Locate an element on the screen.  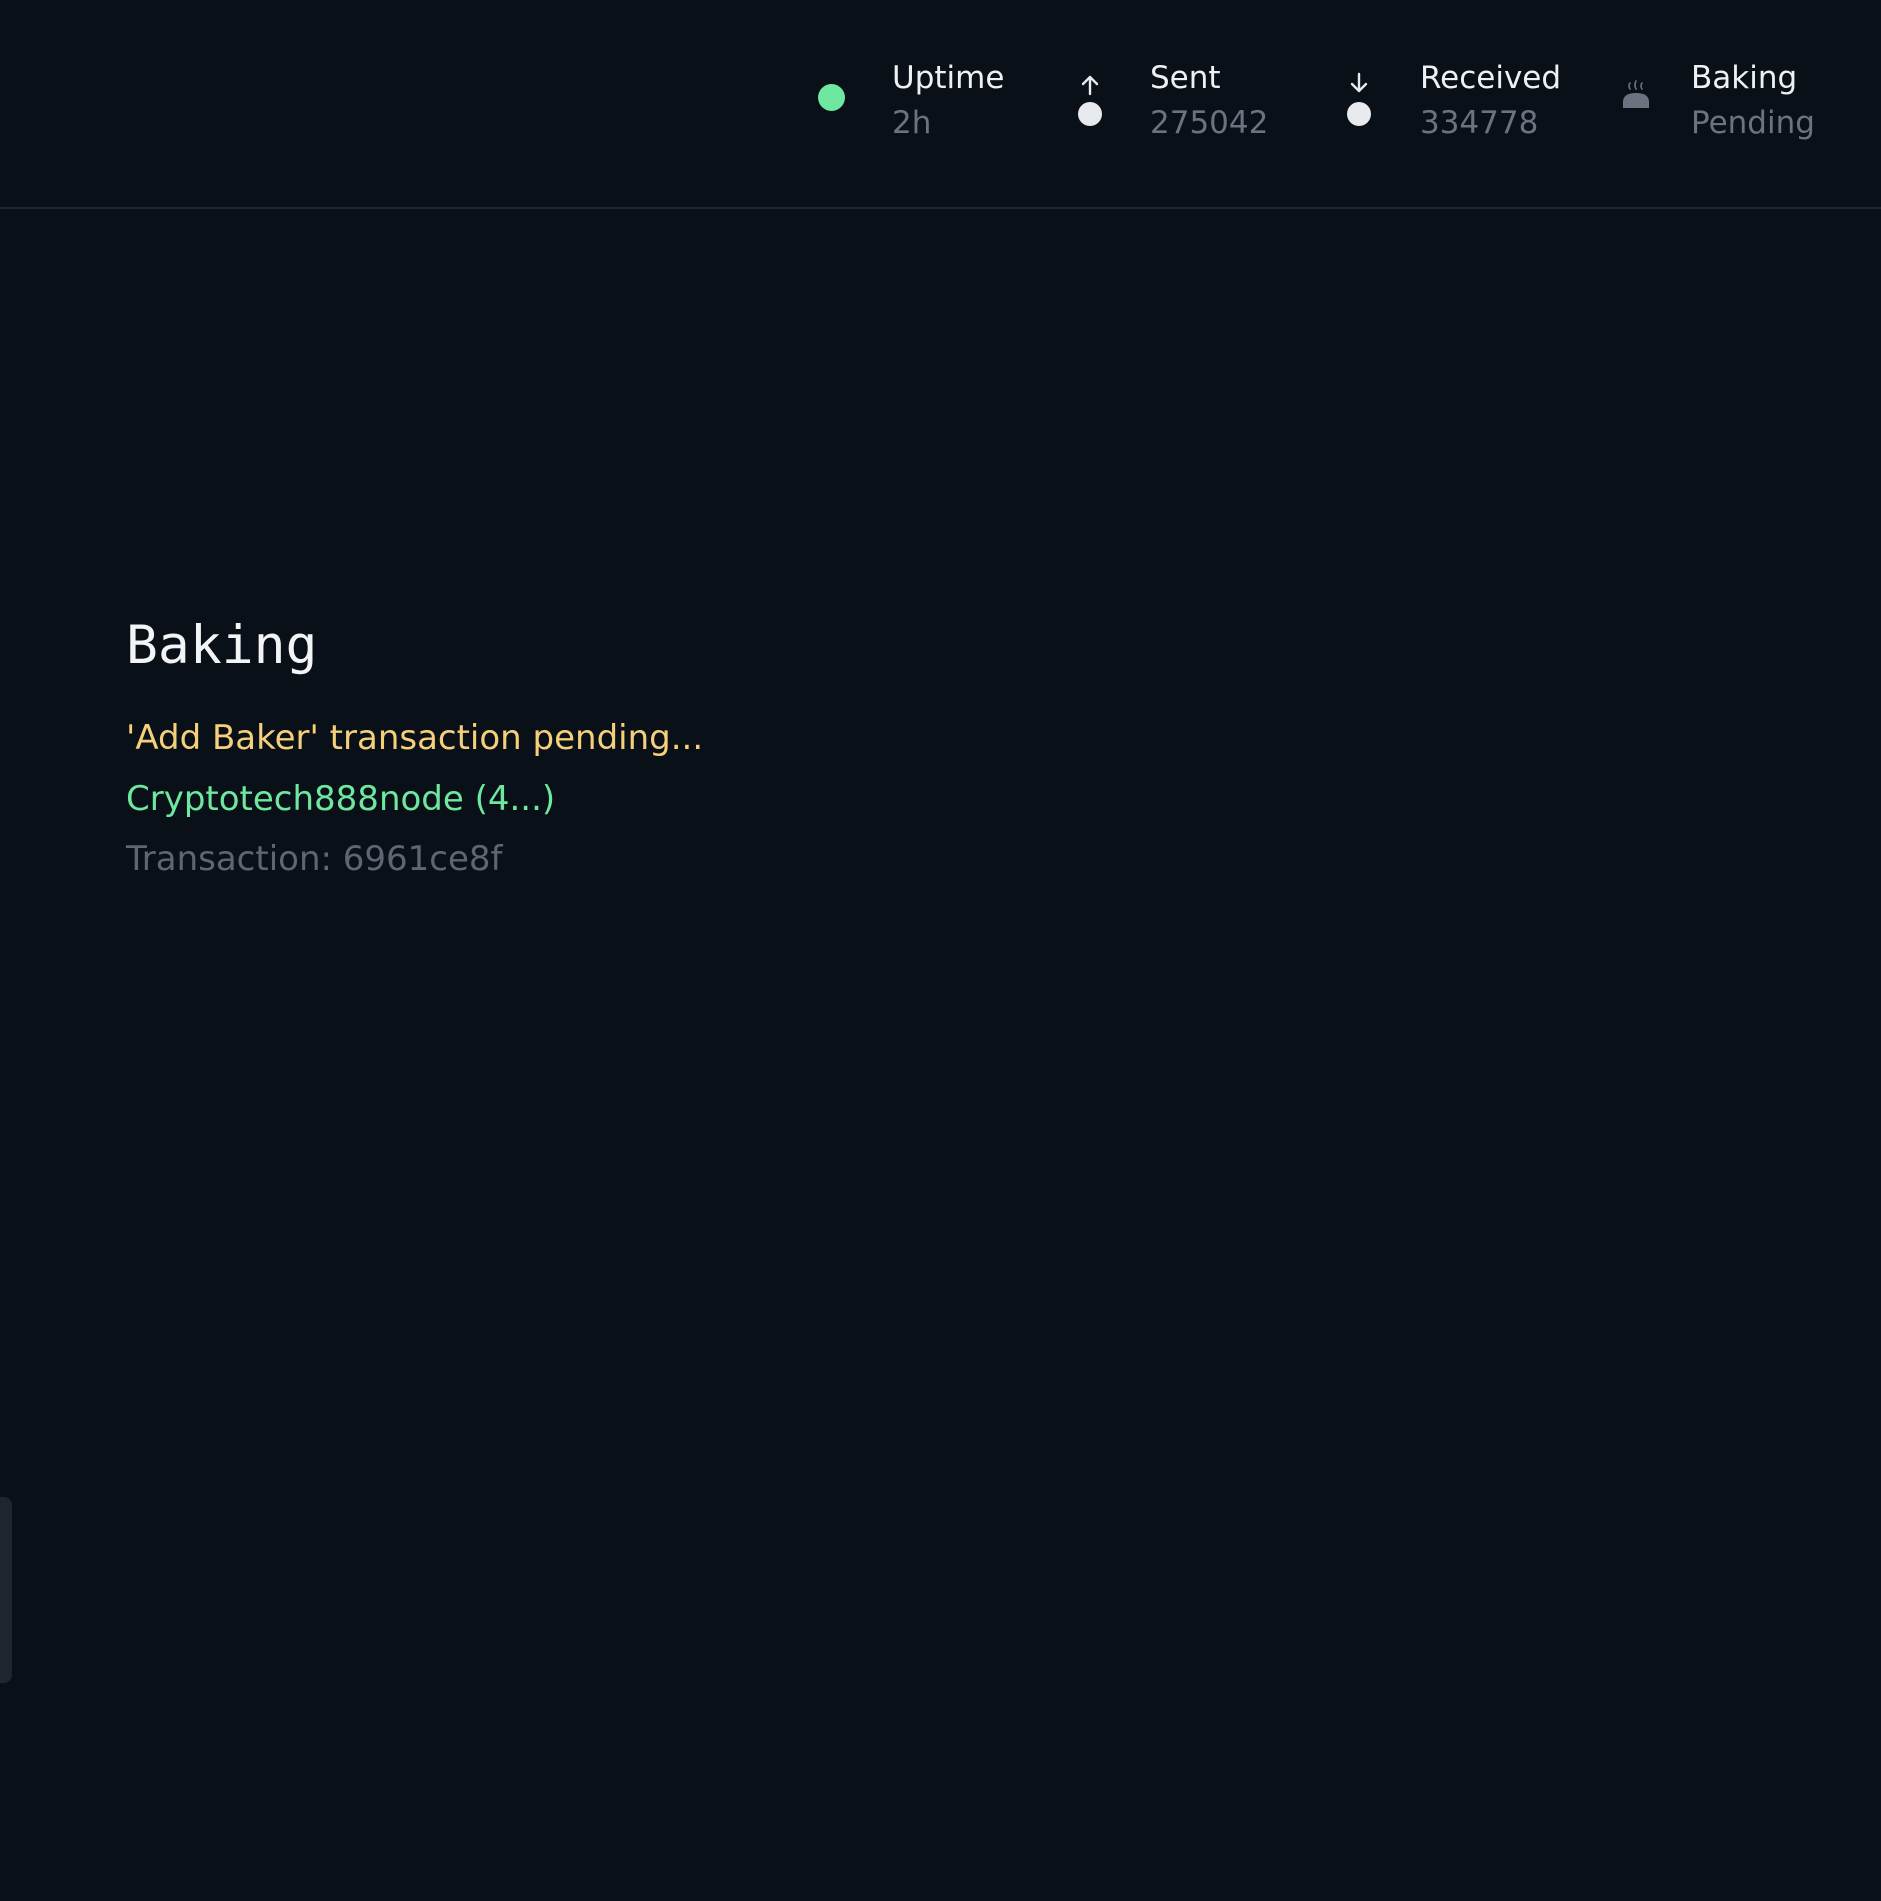
bread-icon is located at coordinates (1636, 94).